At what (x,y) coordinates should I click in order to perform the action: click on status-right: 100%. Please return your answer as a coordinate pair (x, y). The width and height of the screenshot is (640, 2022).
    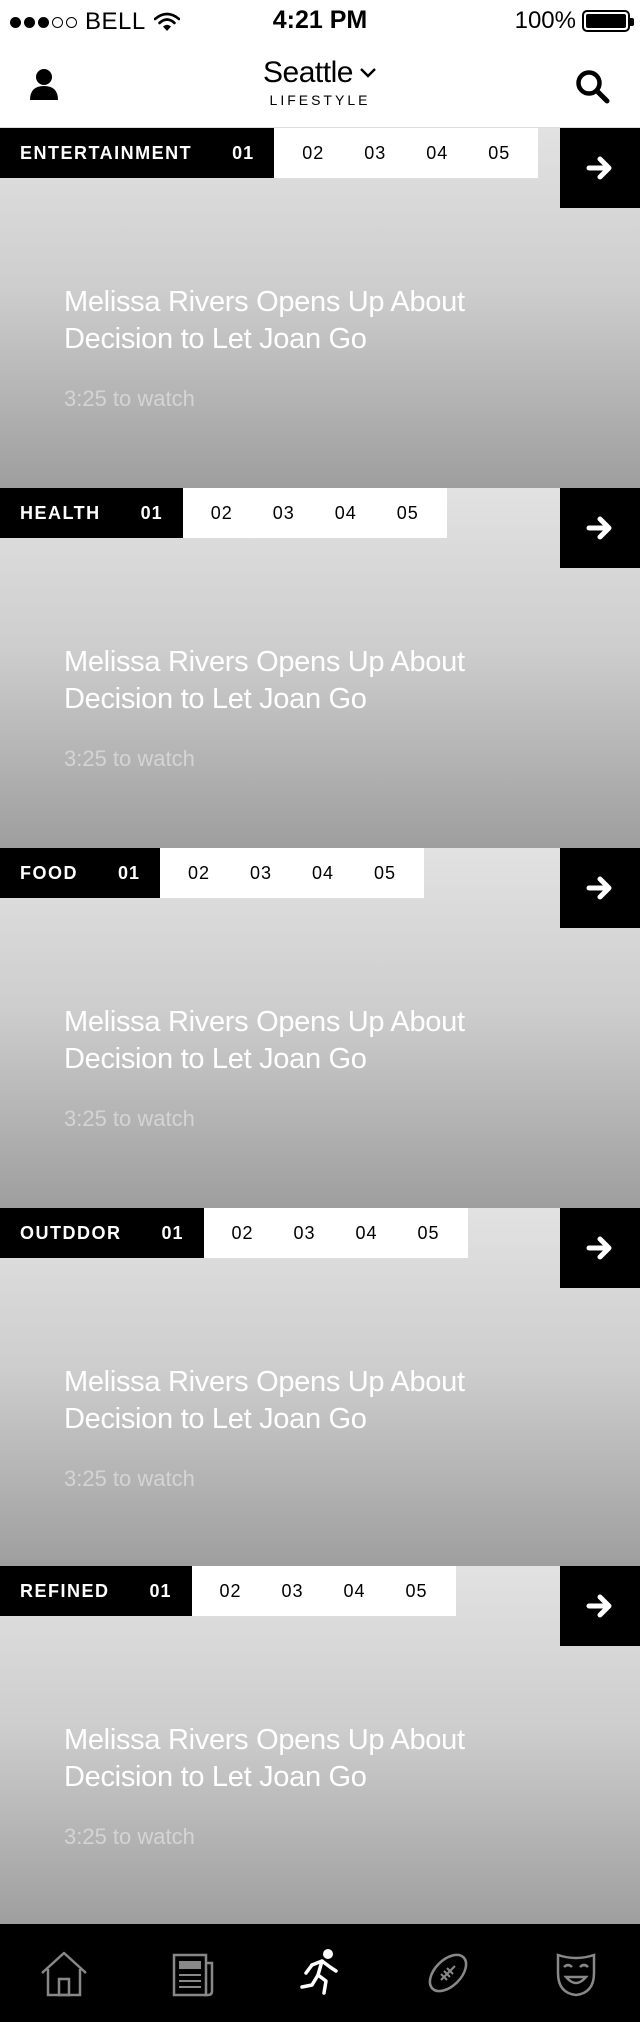
    Looking at the image, I should click on (574, 21).